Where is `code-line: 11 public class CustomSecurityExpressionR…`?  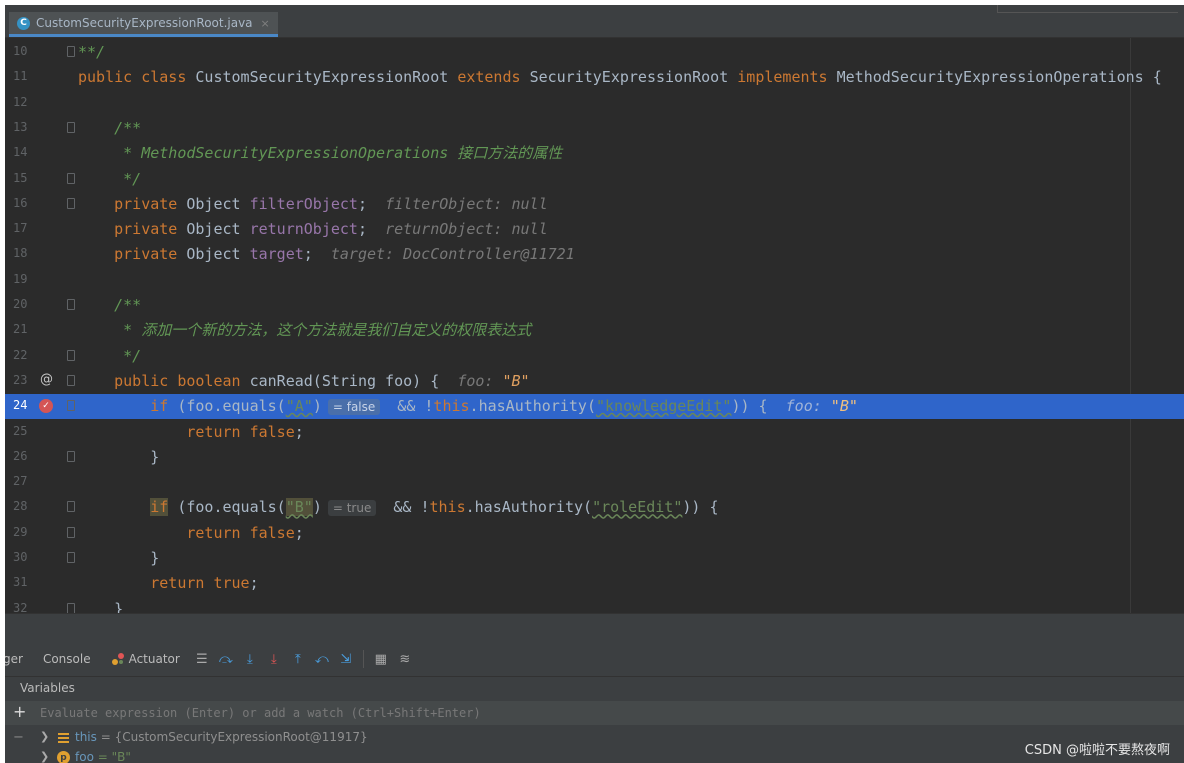
code-line: 11 public class CustomSecurityExpressionR… is located at coordinates (594, 77).